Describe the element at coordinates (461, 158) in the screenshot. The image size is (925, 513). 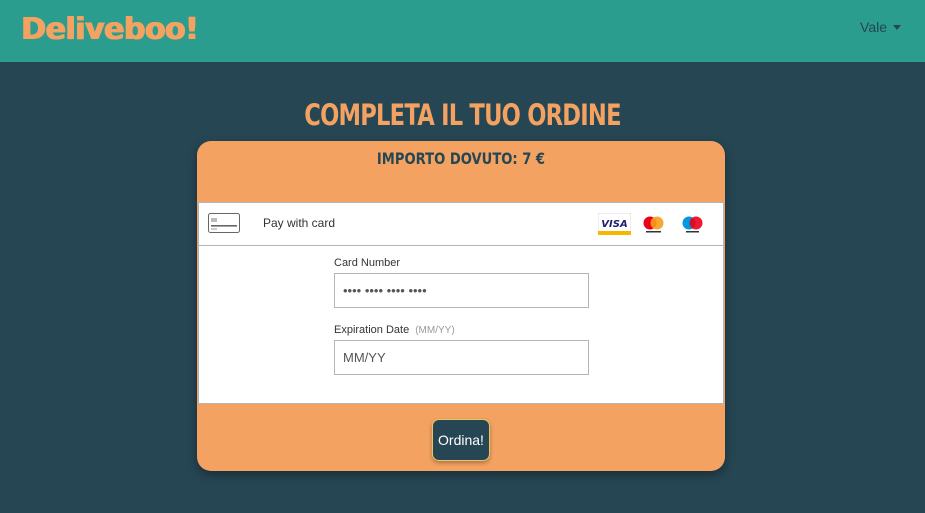
I see `amount-due: Importo dovuto: 7 €` at that location.